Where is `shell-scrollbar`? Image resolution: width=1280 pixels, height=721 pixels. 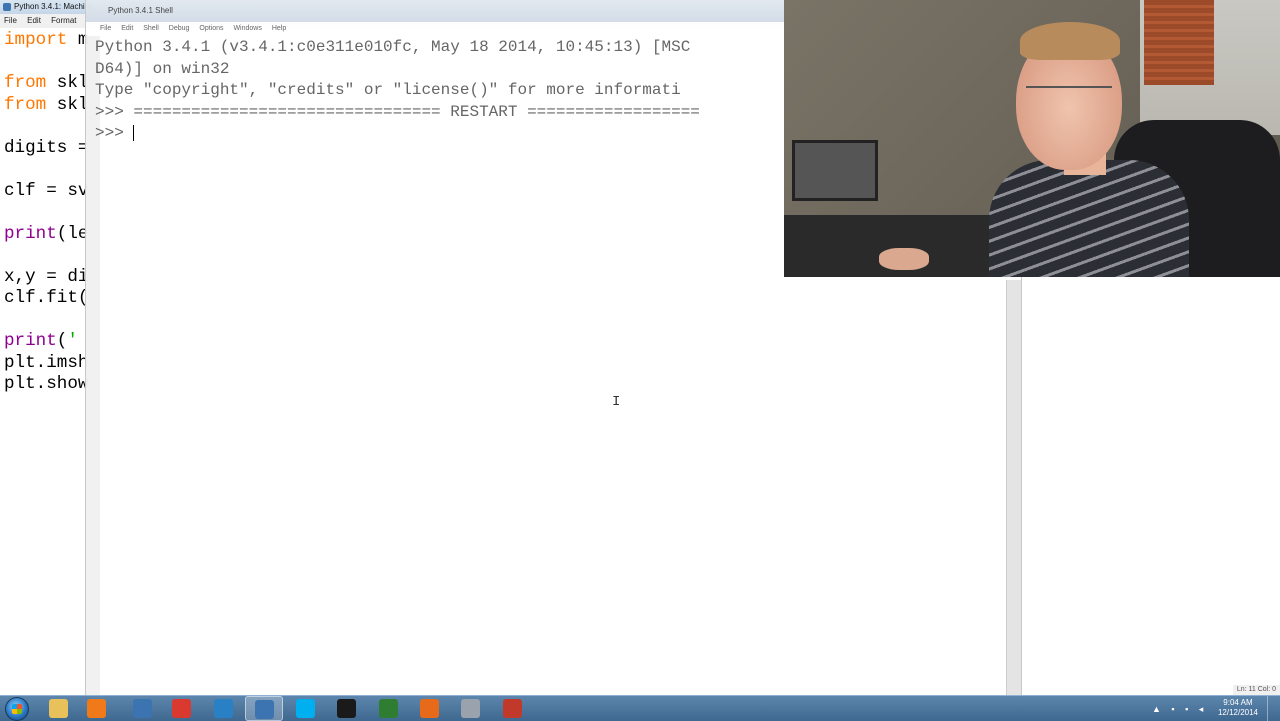 shell-scrollbar is located at coordinates (1013, 487).